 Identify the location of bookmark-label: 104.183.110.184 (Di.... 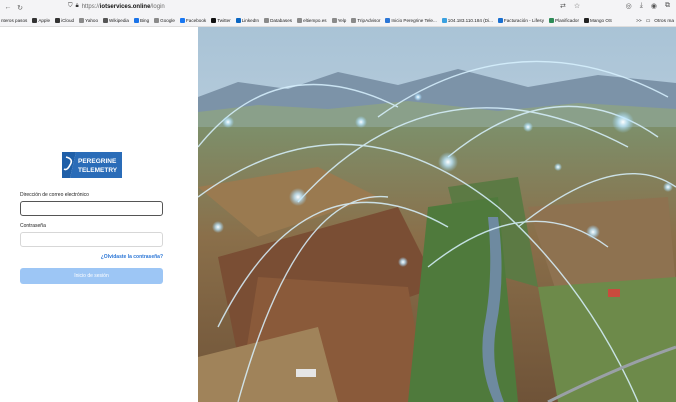
(470, 20).